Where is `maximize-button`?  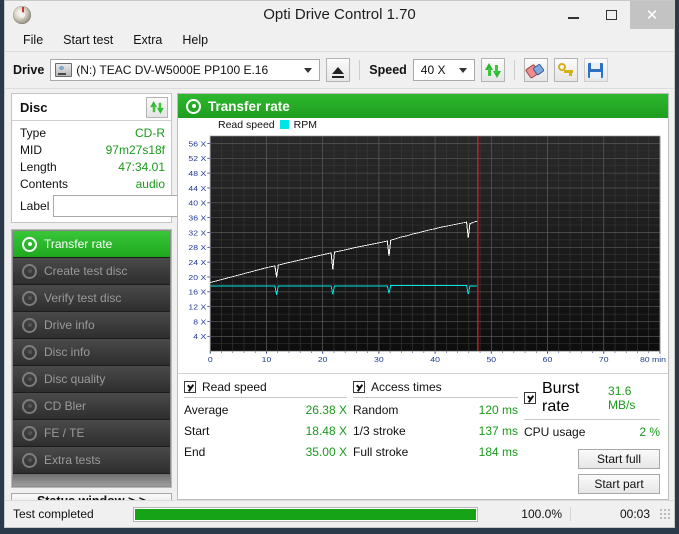
maximize-button is located at coordinates (611, 15).